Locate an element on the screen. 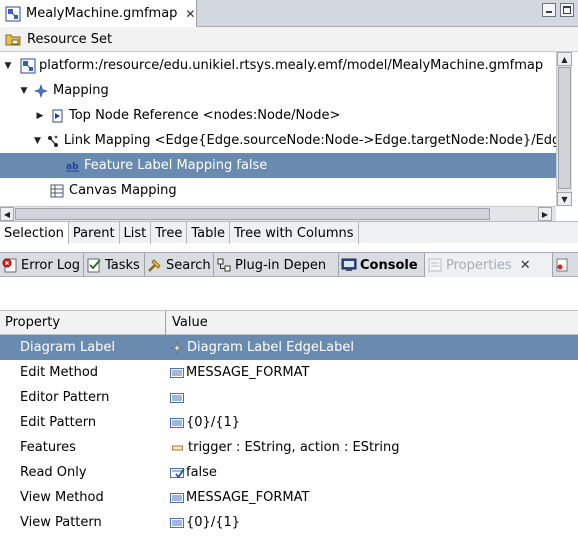 This screenshot has height=546, width=578. tree-item-top-node-reference: ▶ Top Node Reference <nodes:Node/Node> is located at coordinates (278, 115).